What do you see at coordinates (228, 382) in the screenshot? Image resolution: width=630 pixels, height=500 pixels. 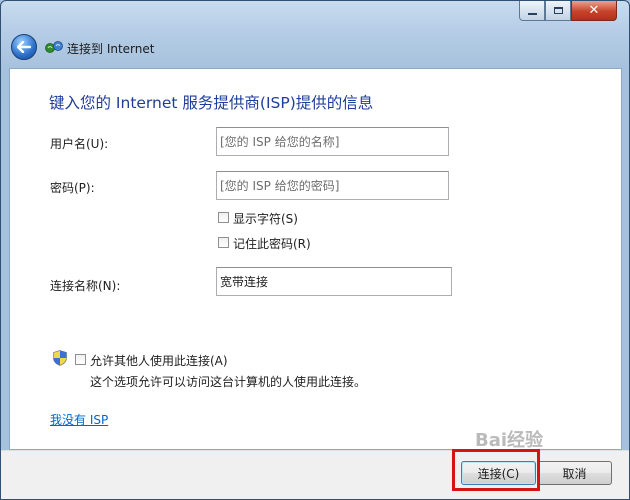 I see `allow-others-description: 这个选项允许可以访问这台计算机的人使用此连接。` at bounding box center [228, 382].